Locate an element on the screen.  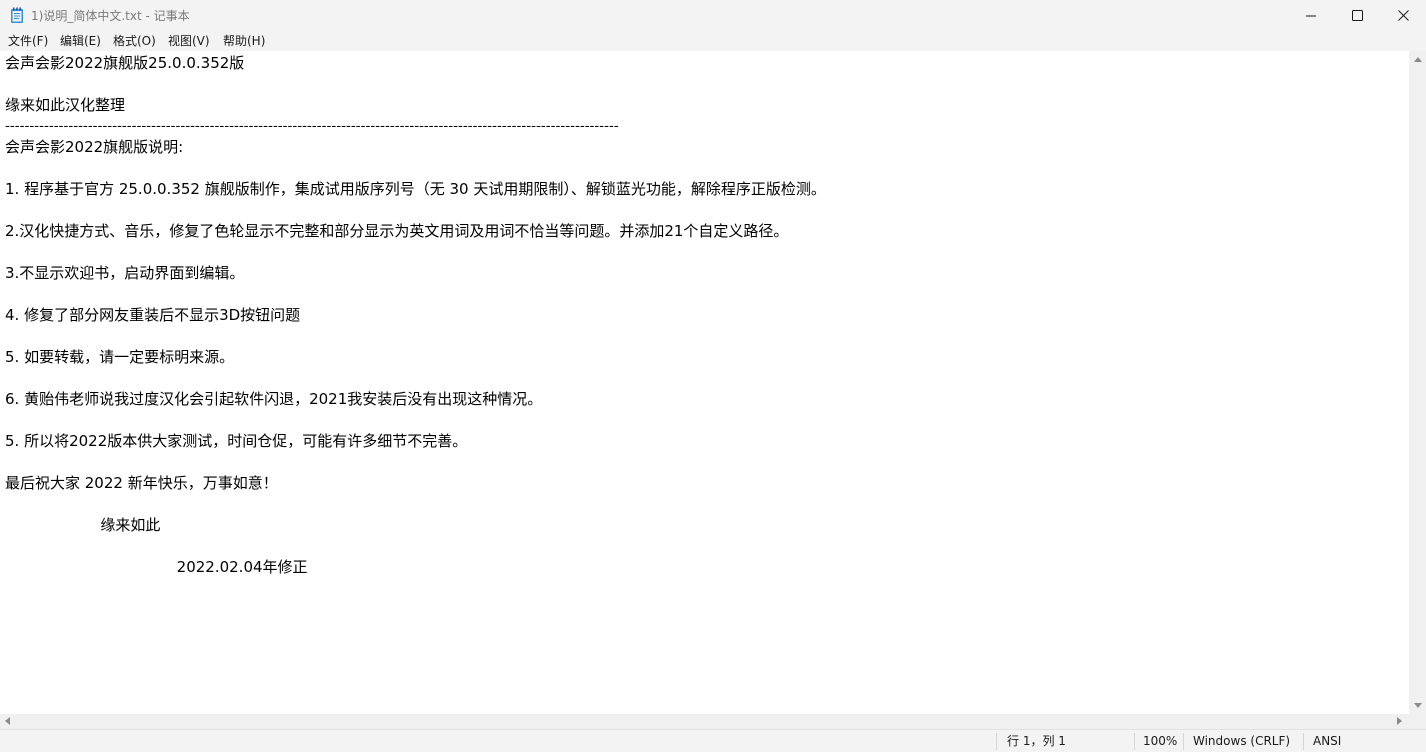
encoding: ANSI is located at coordinates (1327, 741).